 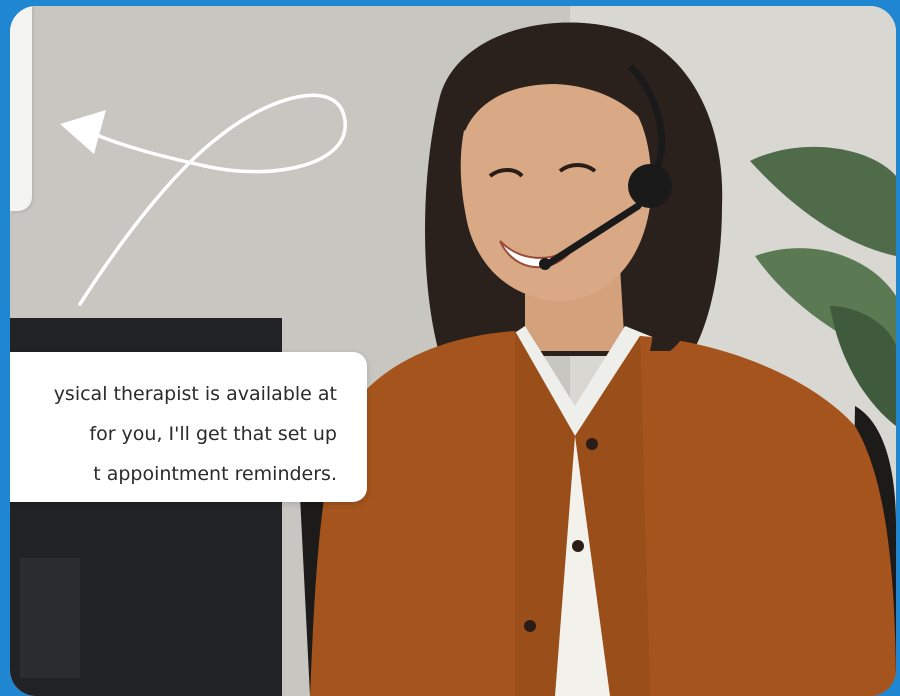 What do you see at coordinates (50, 618) in the screenshot?
I see `monitor-stand` at bounding box center [50, 618].